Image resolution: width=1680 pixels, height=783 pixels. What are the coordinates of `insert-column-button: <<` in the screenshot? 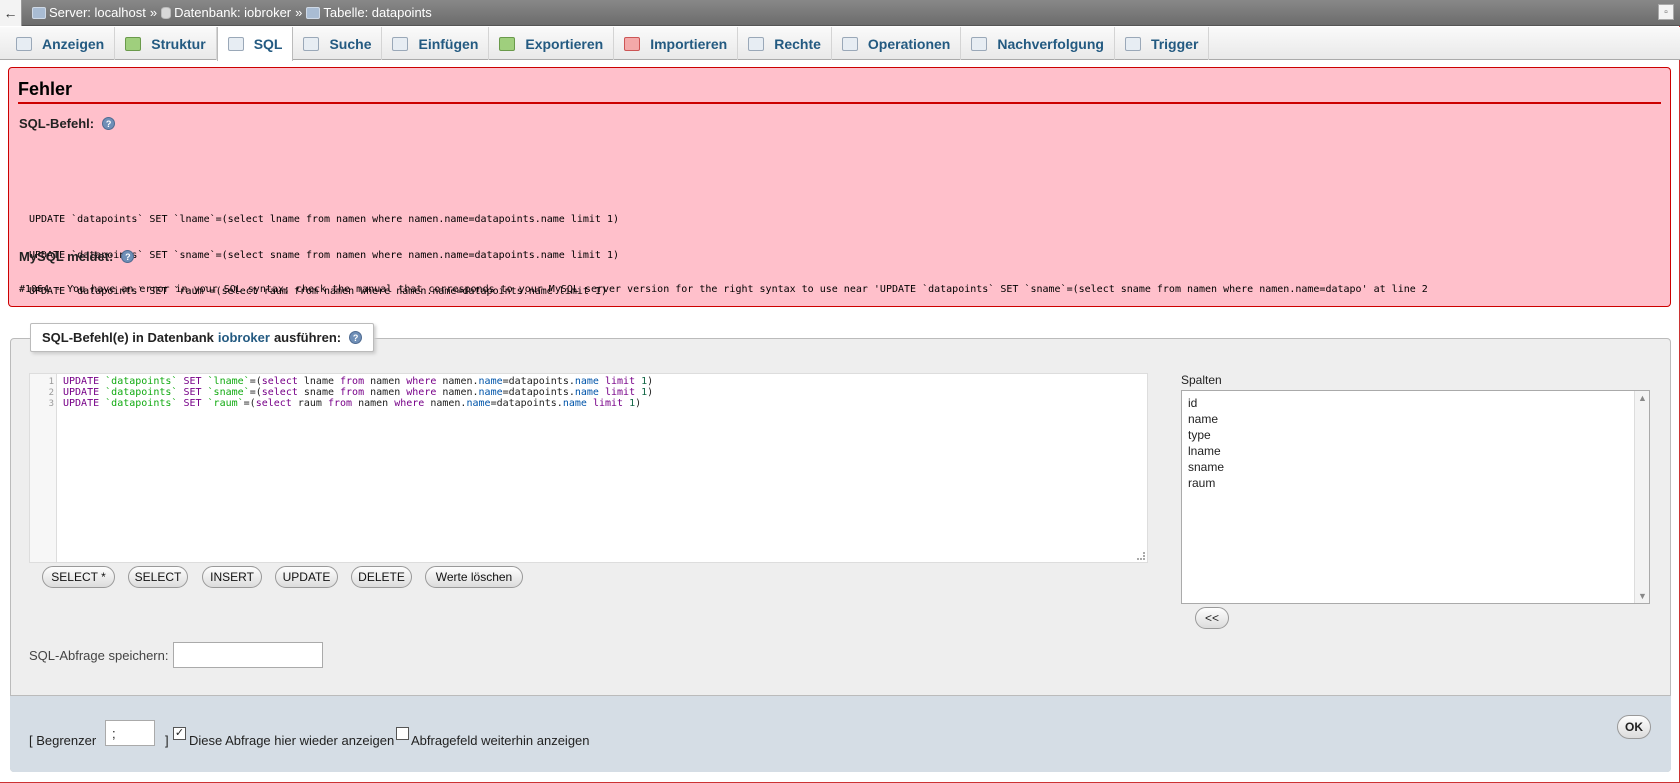 It's located at (1212, 618).